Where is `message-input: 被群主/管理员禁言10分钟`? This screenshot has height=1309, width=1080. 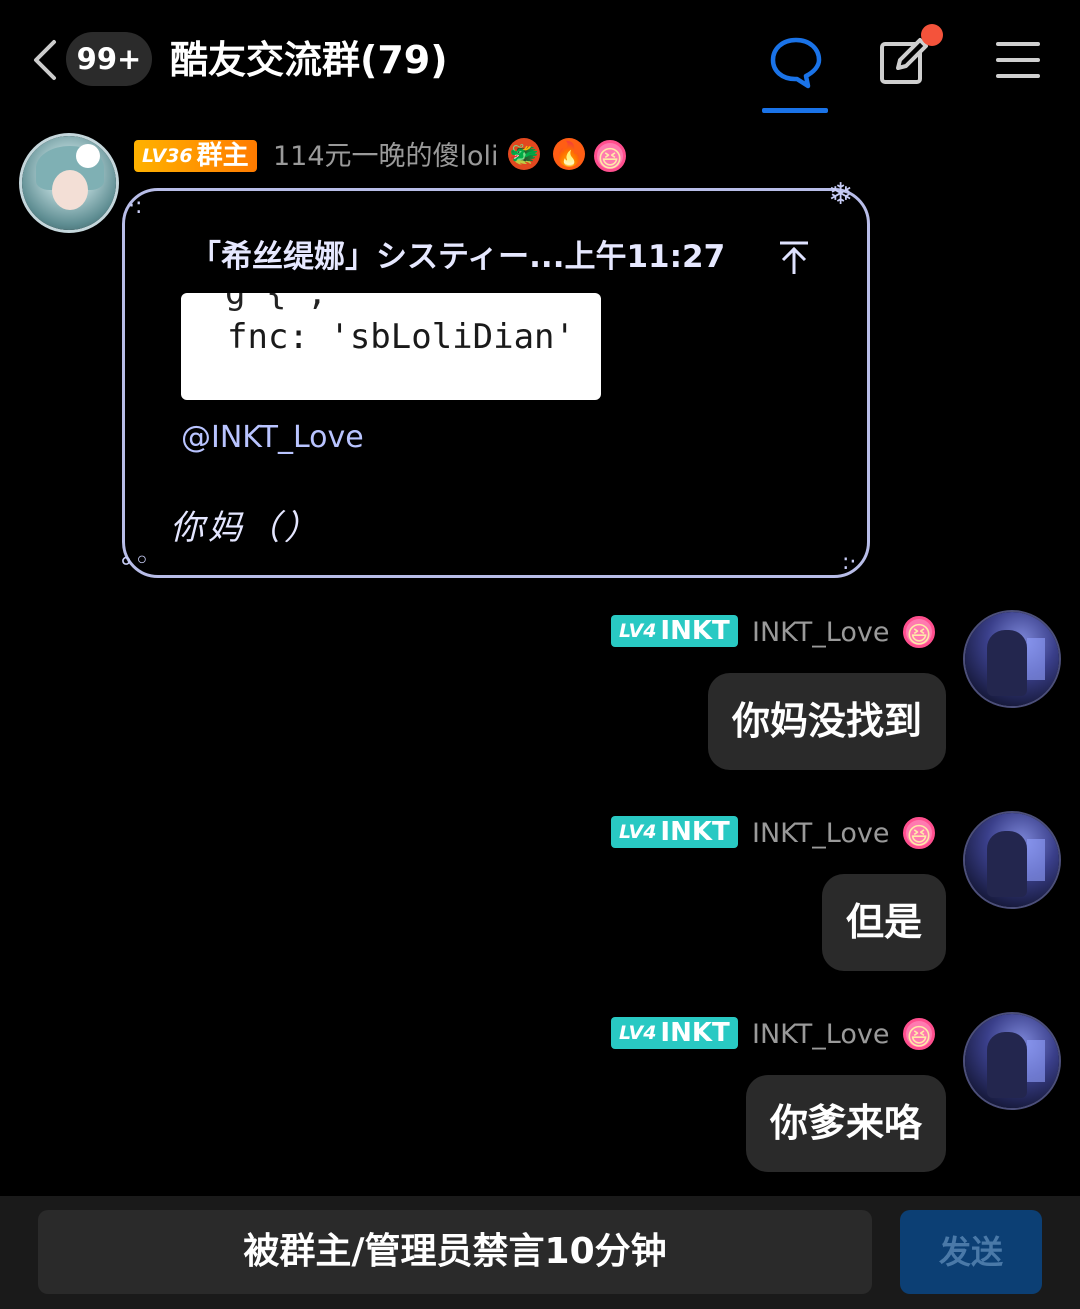
message-input: 被群主/管理员禁言10分钟 is located at coordinates (455, 1252).